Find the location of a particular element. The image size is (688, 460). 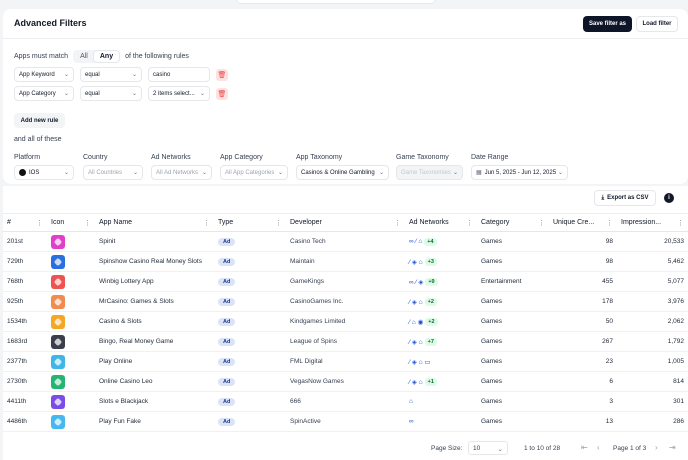

more-networks-badge: +3 is located at coordinates (430, 261).